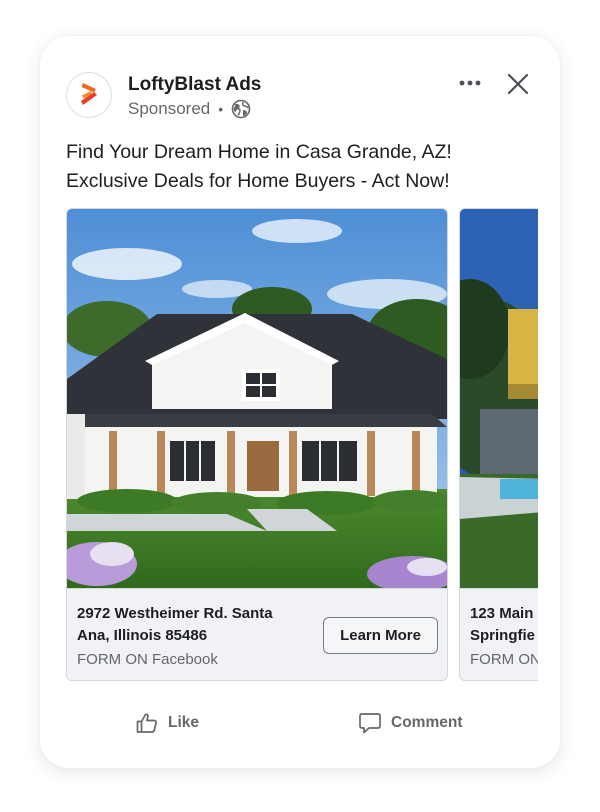 This screenshot has height=812, width=600. I want to click on comment-label: Comment, so click(427, 722).